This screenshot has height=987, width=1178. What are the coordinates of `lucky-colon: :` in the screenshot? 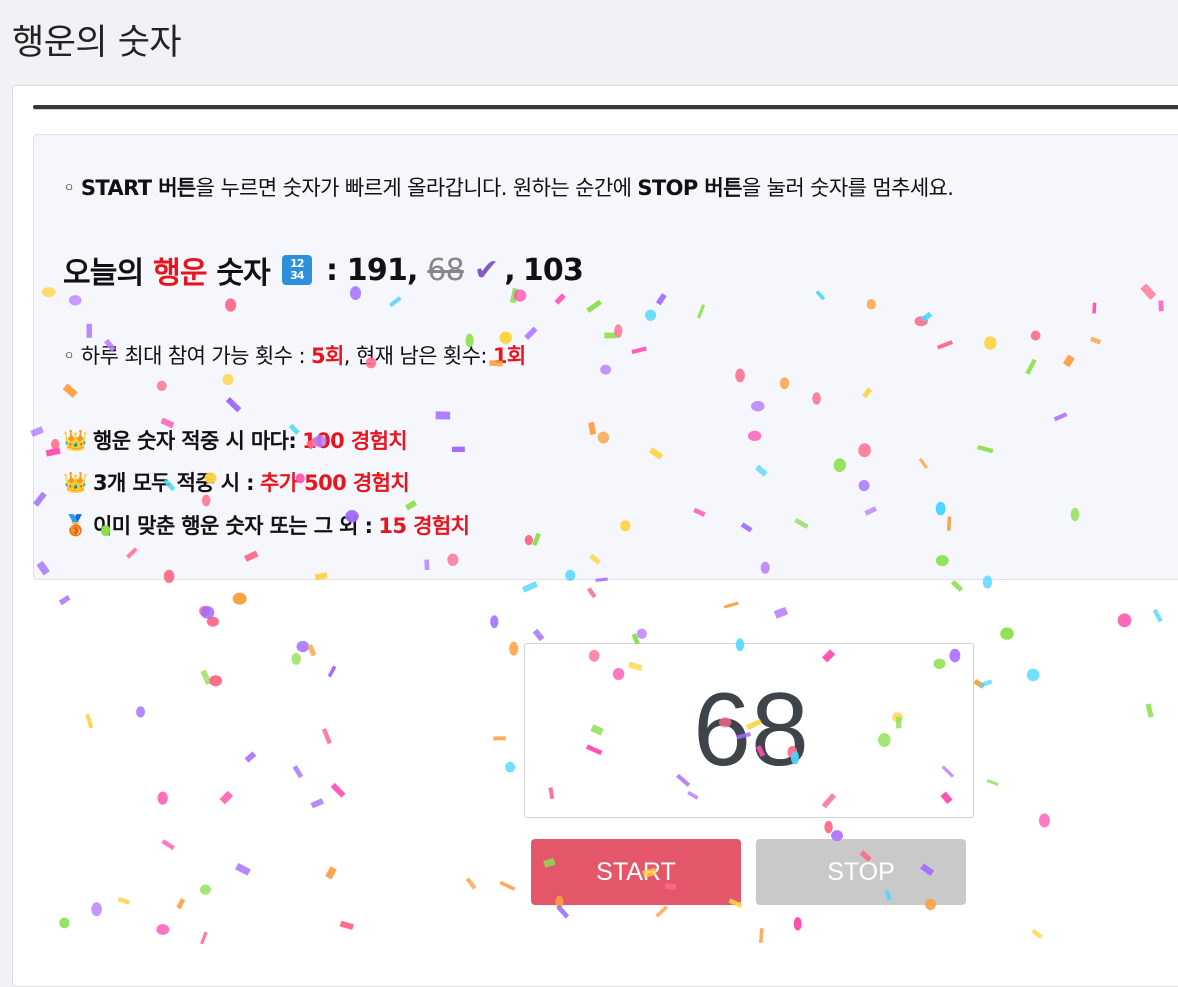 It's located at (331, 270).